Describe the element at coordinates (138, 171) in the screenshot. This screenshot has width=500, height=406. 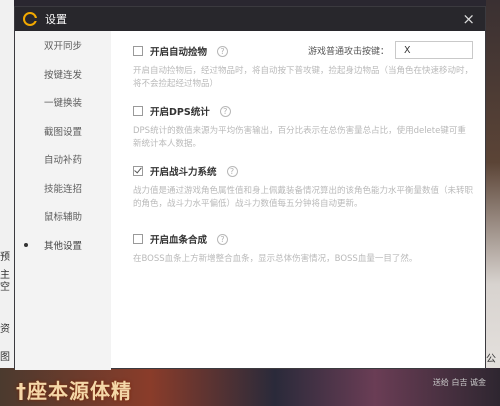
I see `combat-power-checkbox` at that location.